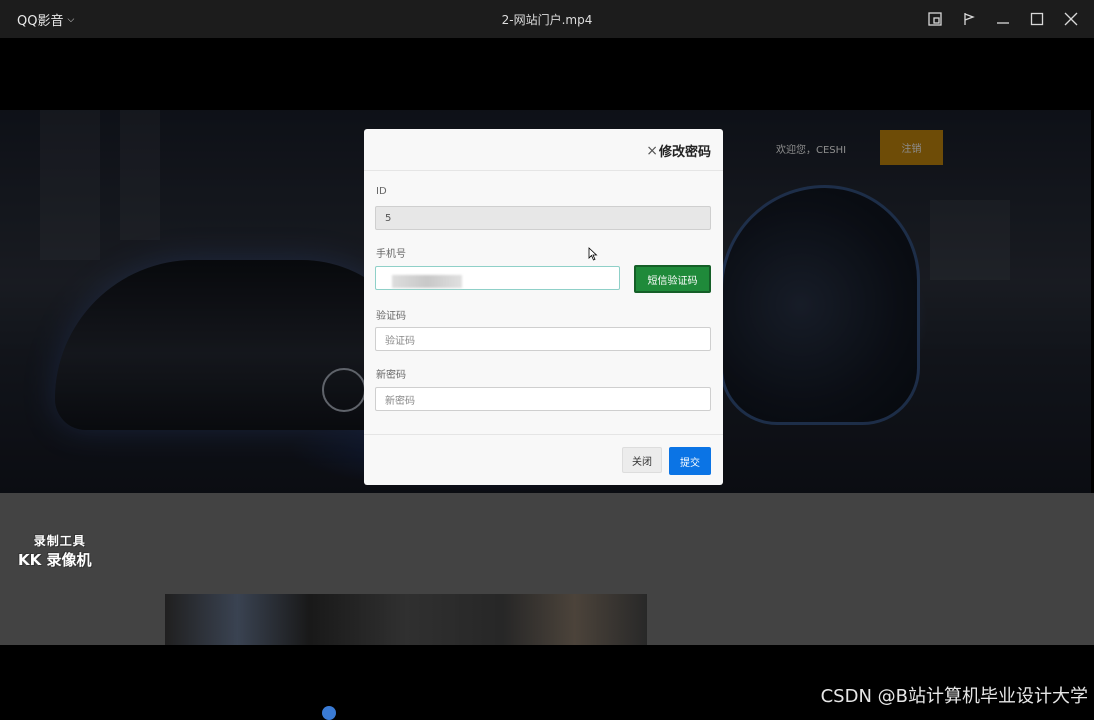  Describe the element at coordinates (652, 151) in the screenshot. I see `modal-close-icon: ×` at that location.